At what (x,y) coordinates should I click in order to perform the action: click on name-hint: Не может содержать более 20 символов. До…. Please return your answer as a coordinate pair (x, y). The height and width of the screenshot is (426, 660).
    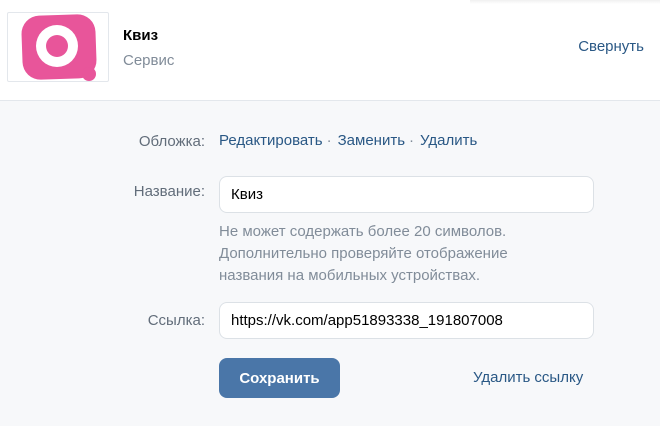
    Looking at the image, I should click on (363, 253).